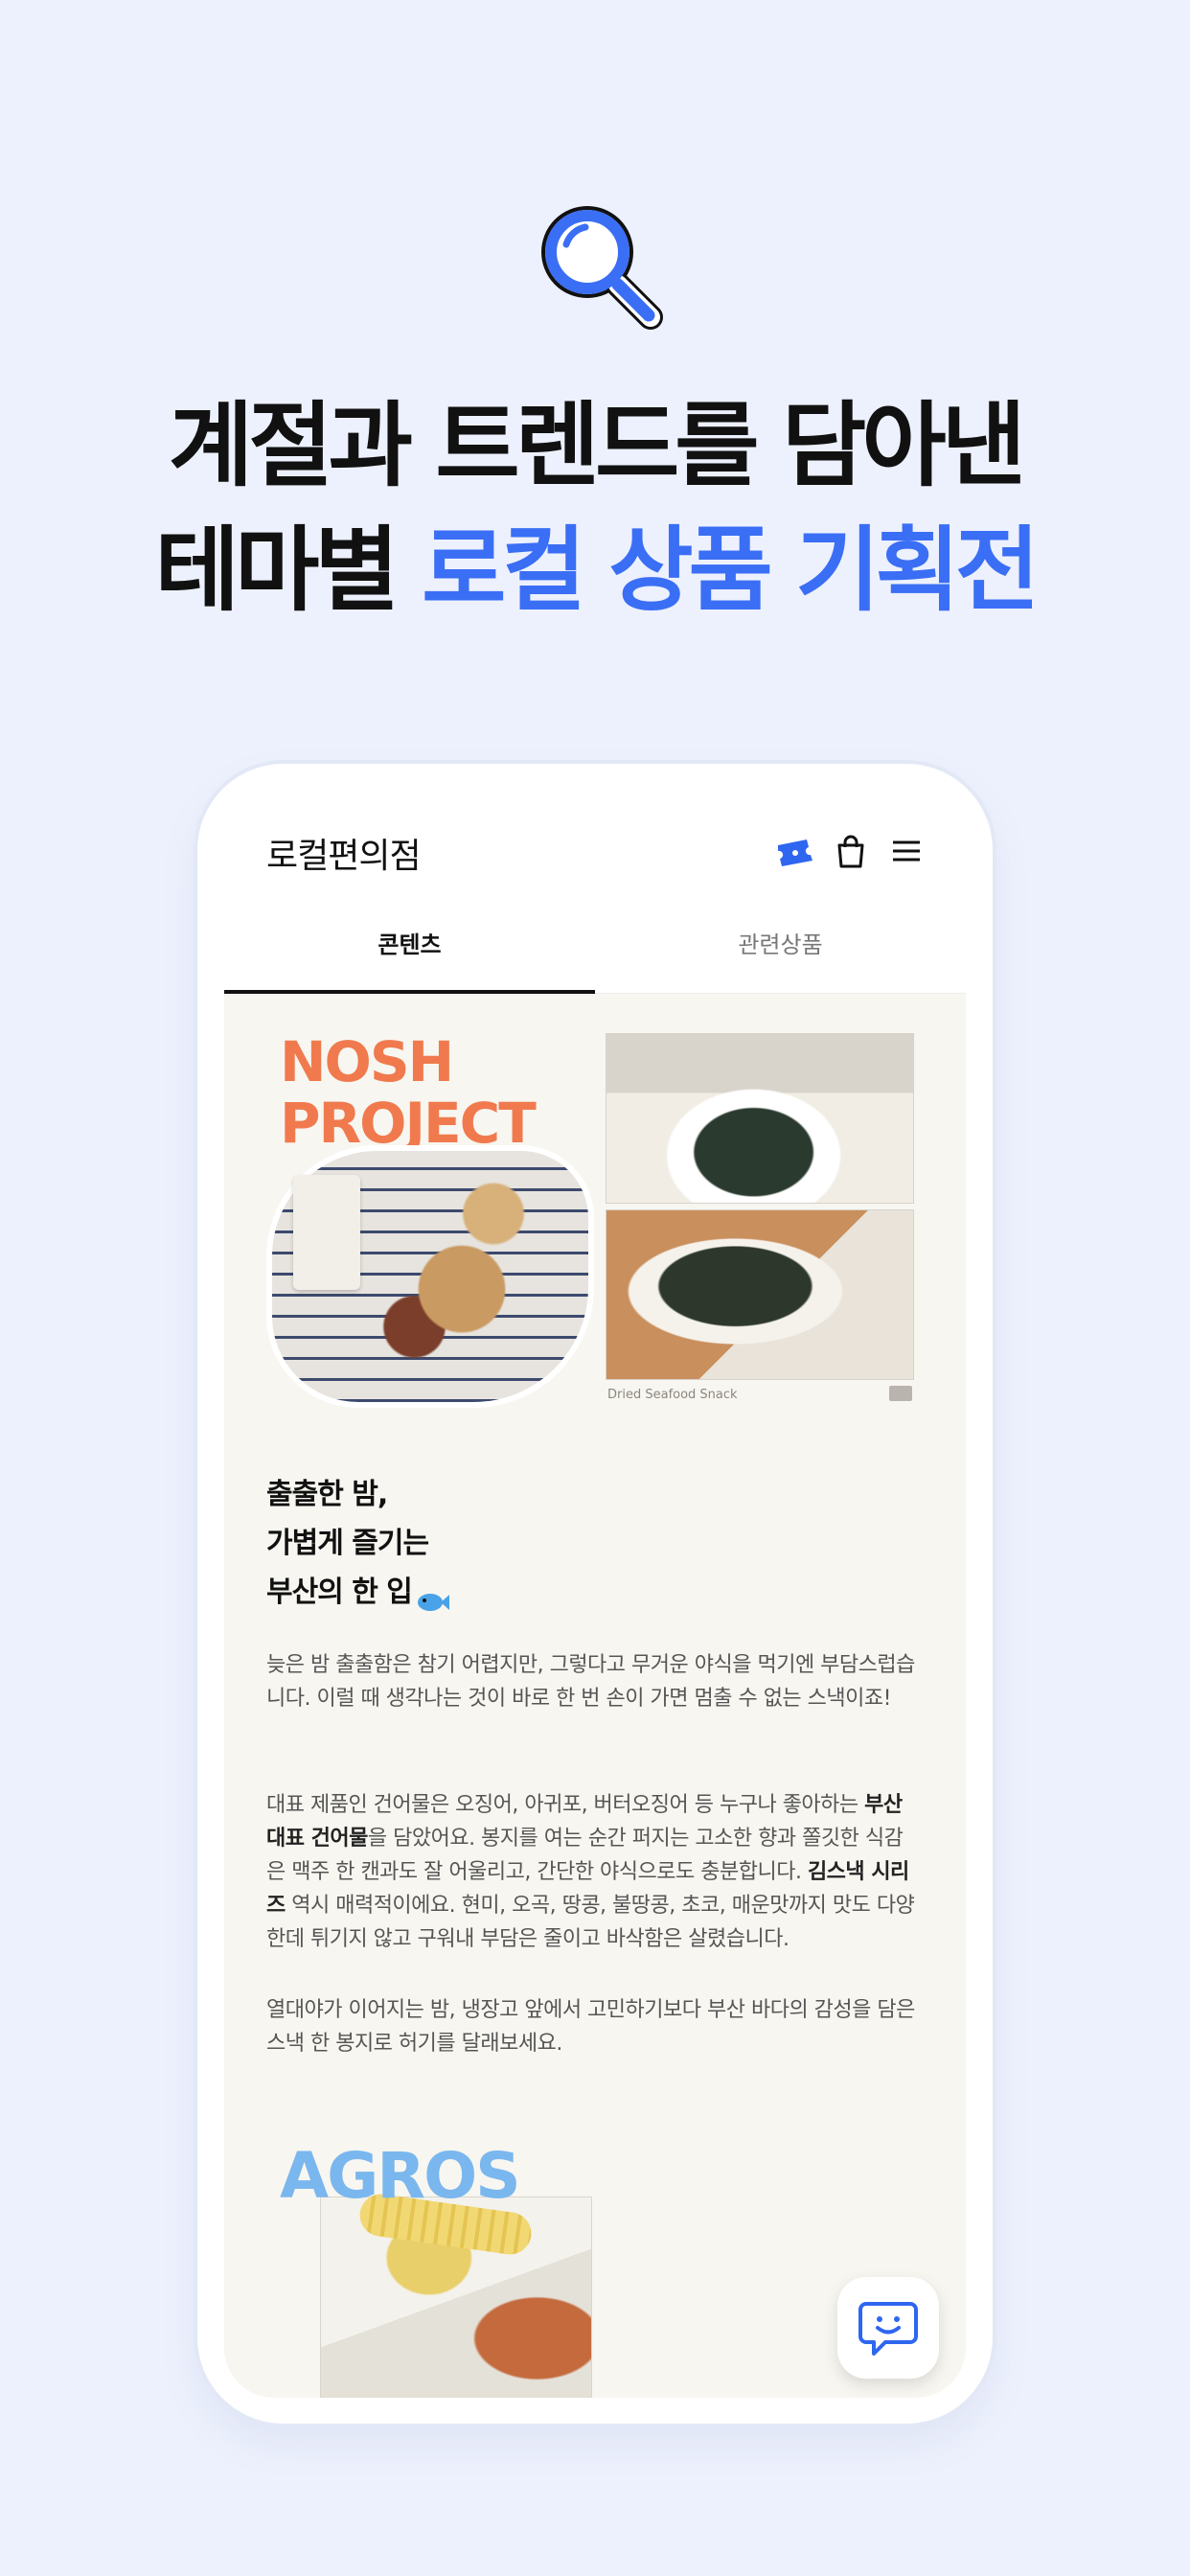  What do you see at coordinates (277, 571) in the screenshot?
I see `headline-plain: 테마별` at bounding box center [277, 571].